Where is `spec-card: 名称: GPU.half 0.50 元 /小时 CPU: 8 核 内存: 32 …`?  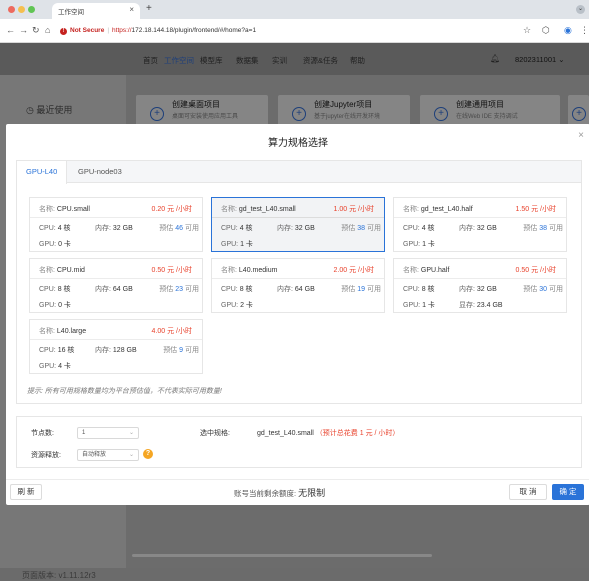
spec-card: 名称: GPU.half 0.50 元 /小时 CPU: 8 核 内存: 32 … is located at coordinates (480, 285).